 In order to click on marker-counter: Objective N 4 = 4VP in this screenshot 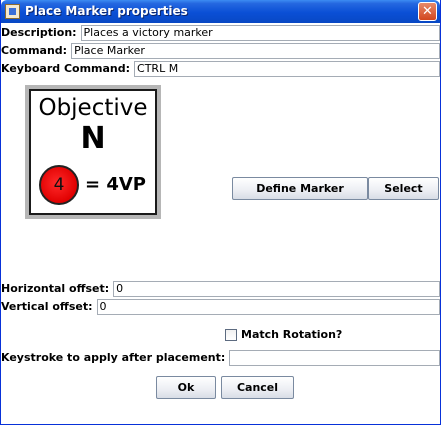, I will do `click(93, 152)`.